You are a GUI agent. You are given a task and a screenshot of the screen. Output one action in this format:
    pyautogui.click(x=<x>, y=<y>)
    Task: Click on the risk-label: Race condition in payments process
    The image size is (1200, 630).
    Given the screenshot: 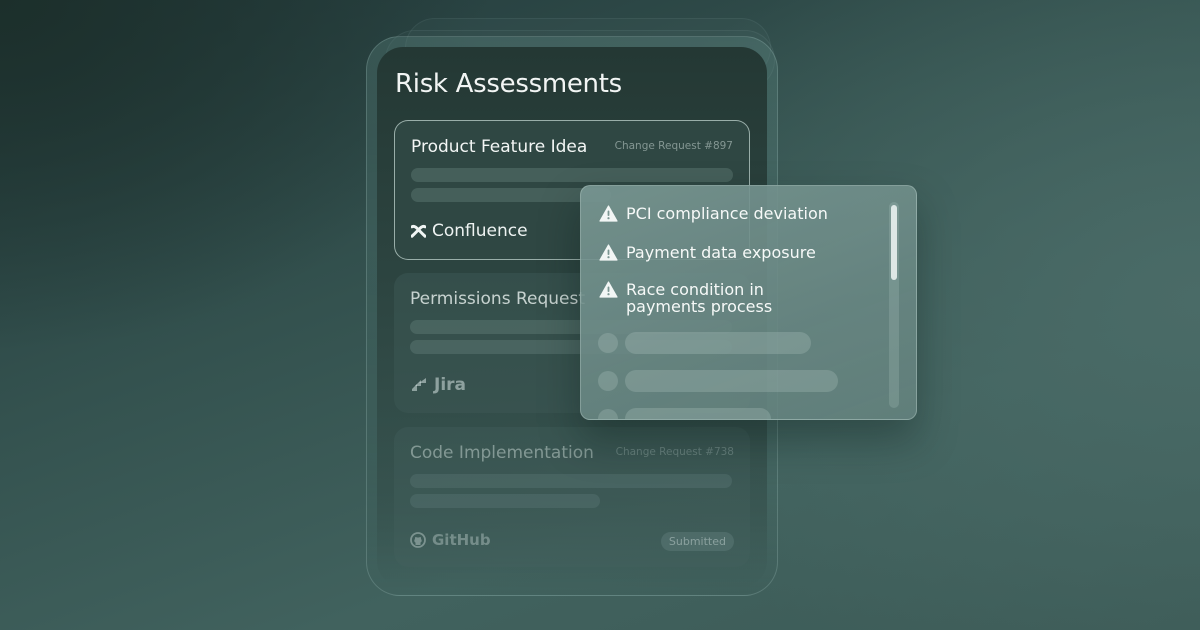 What is the action you would take?
    pyautogui.click(x=699, y=298)
    